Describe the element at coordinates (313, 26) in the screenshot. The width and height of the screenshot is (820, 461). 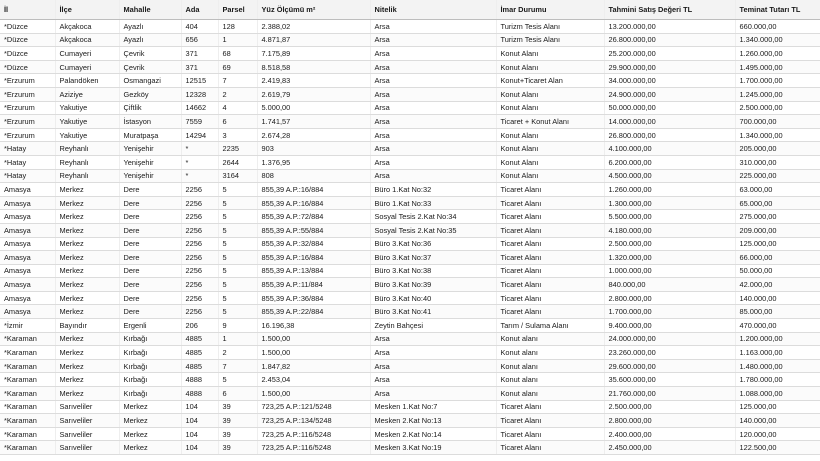
I see `cell-yuz-olcumu: 2.388,02` at that location.